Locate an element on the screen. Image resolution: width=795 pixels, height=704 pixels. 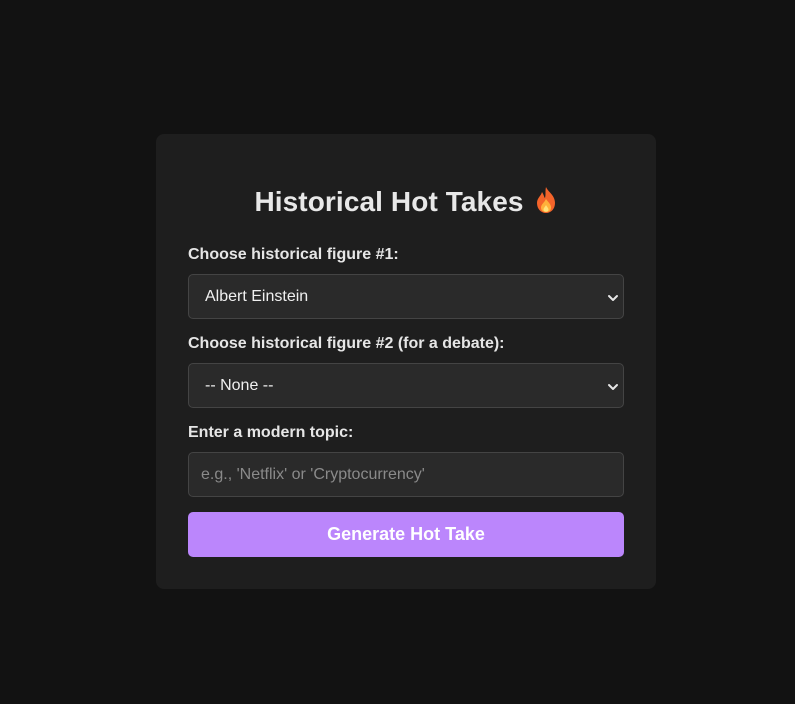
page-title: Historical Hot Takes is located at coordinates (406, 203).